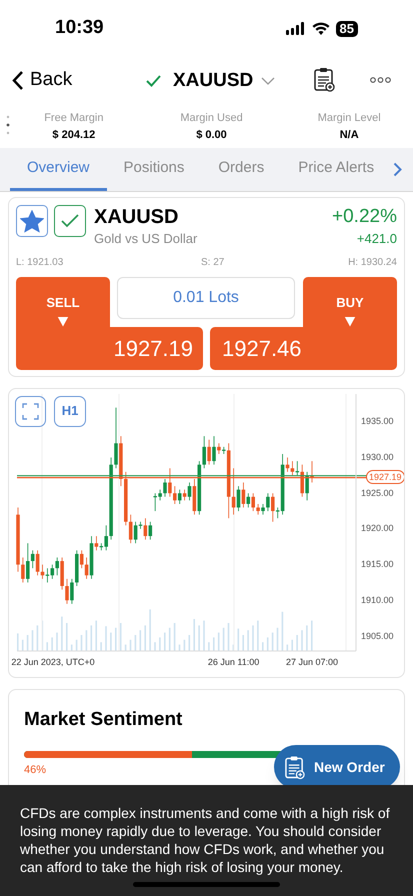 Image resolution: width=413 pixels, height=896 pixels. Describe the element at coordinates (109, 348) in the screenshot. I see `sell-price-button: 1927.19` at that location.